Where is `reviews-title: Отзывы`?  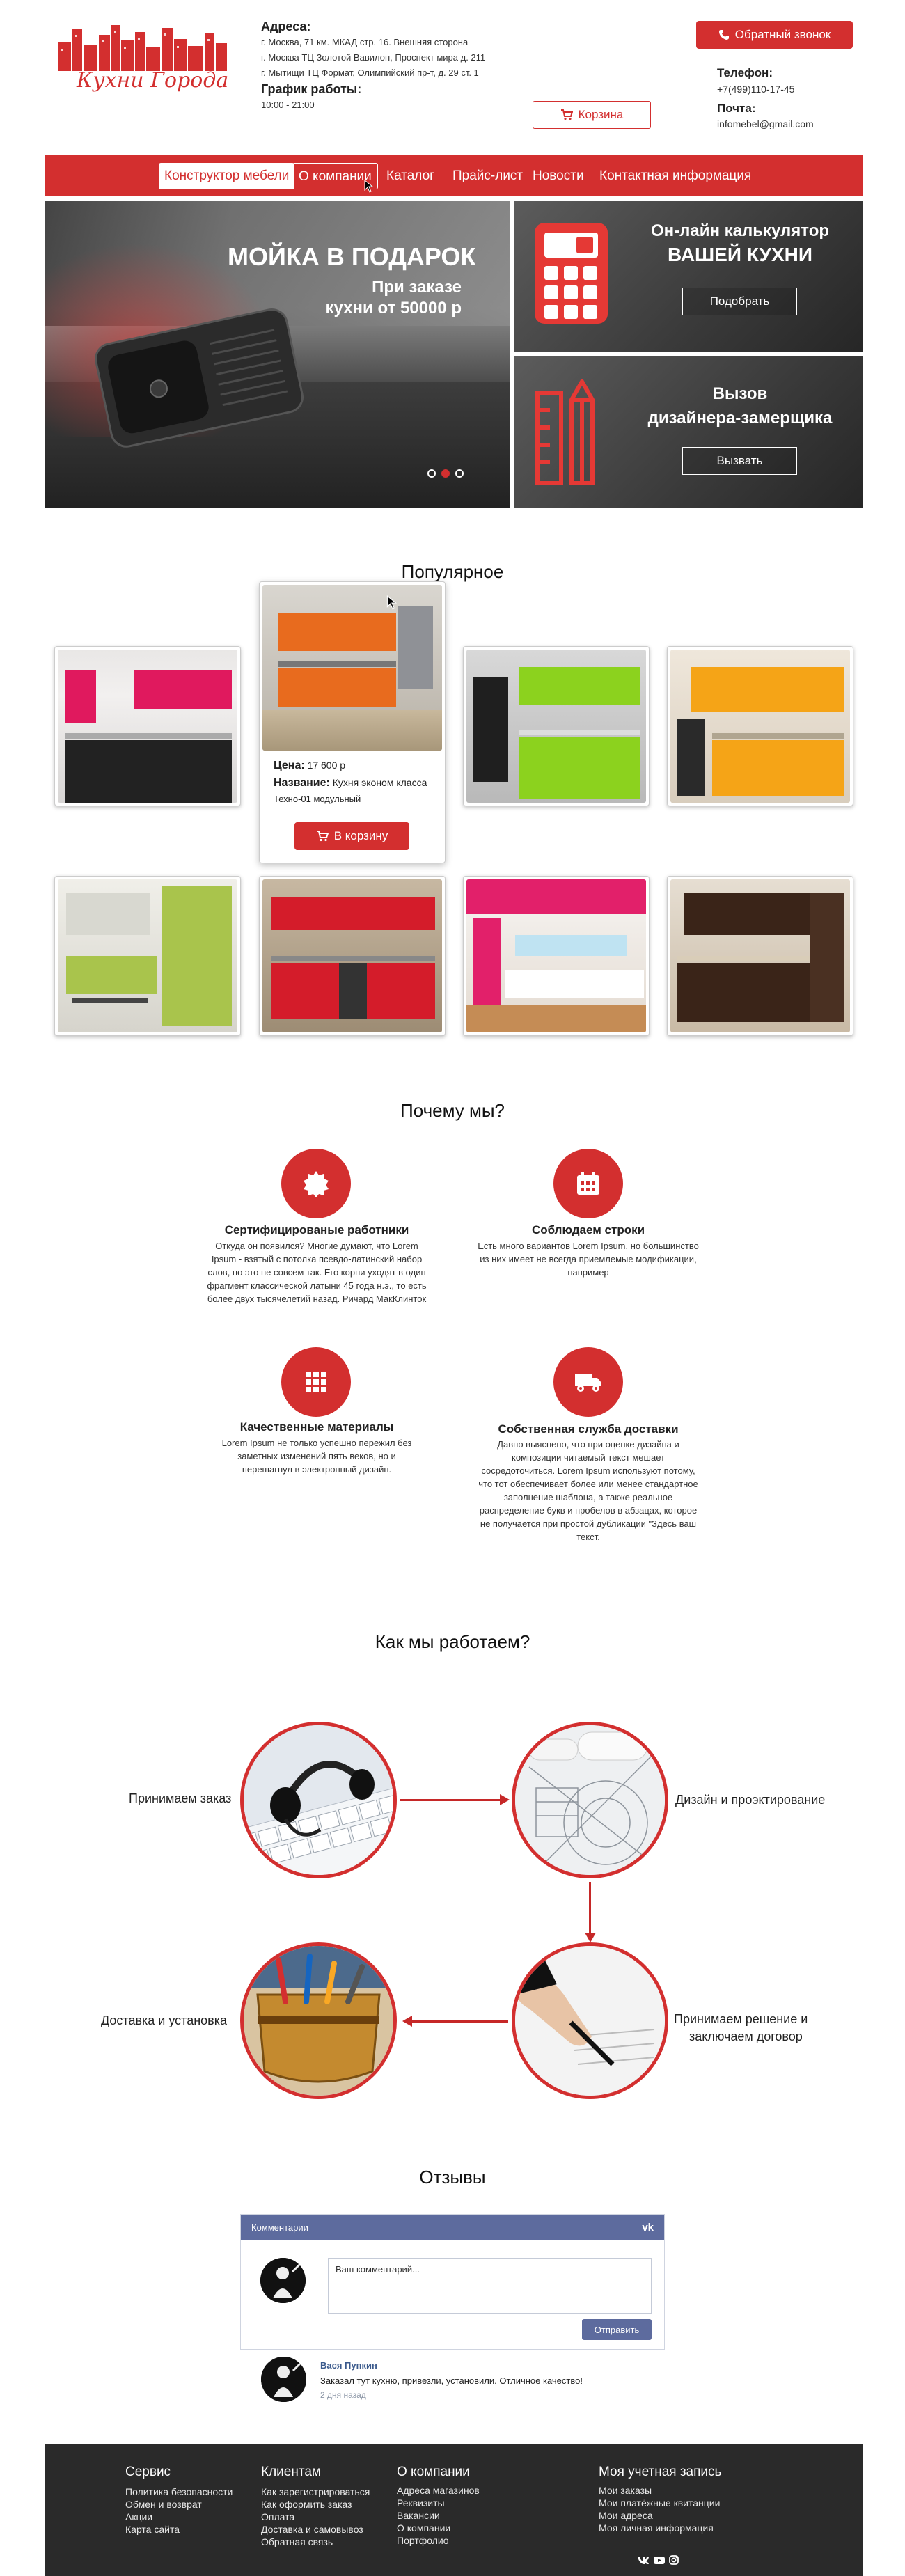
reviews-title: Отзывы is located at coordinates (452, 2177).